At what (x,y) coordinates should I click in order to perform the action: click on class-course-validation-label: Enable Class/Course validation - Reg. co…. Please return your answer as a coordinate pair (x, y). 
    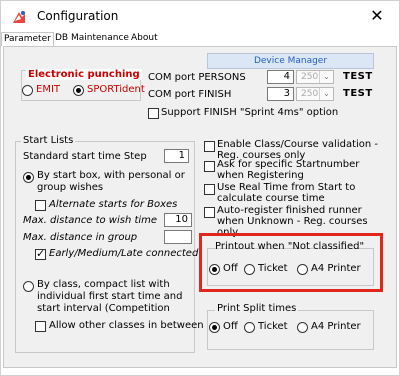
    Looking at the image, I should click on (298, 150).